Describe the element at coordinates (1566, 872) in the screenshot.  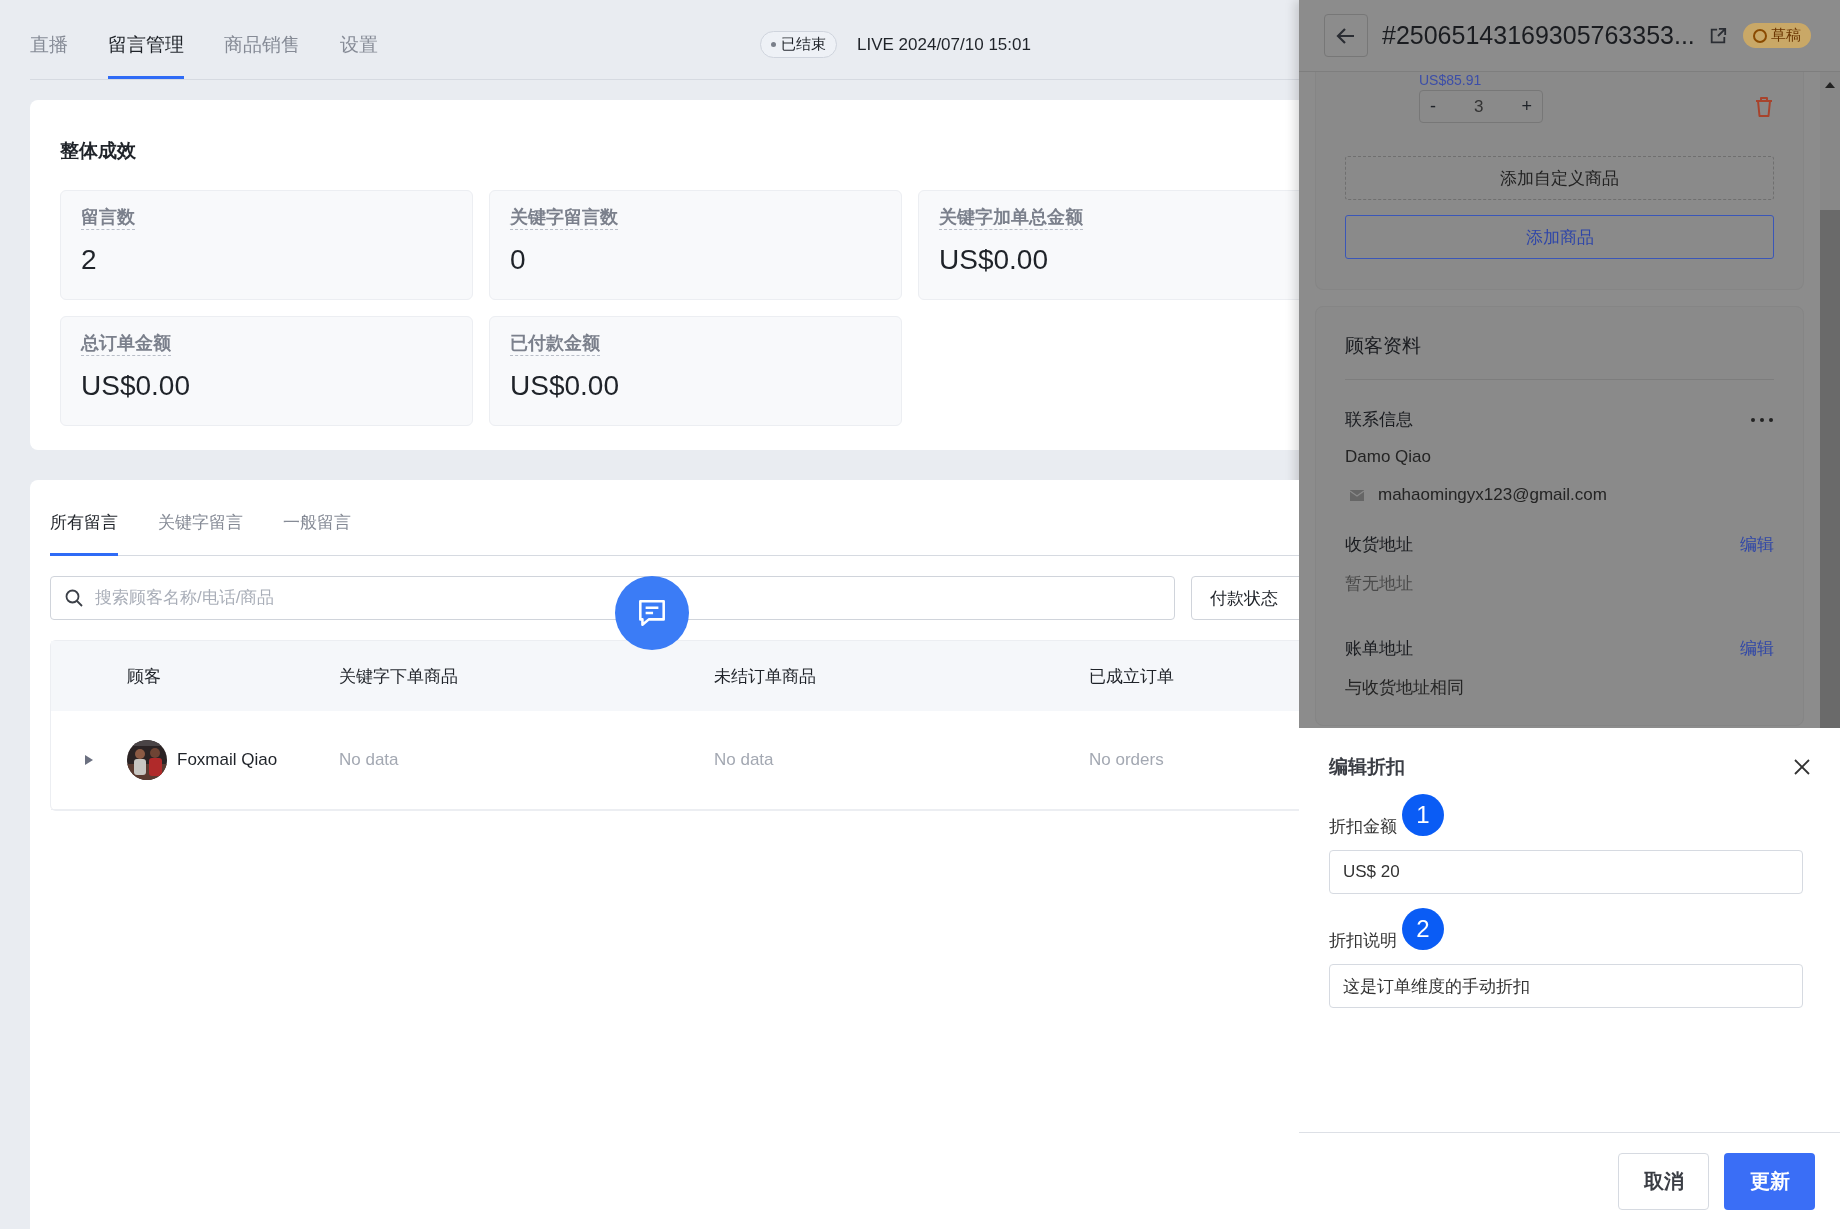
I see `input-field: US$ 20` at that location.